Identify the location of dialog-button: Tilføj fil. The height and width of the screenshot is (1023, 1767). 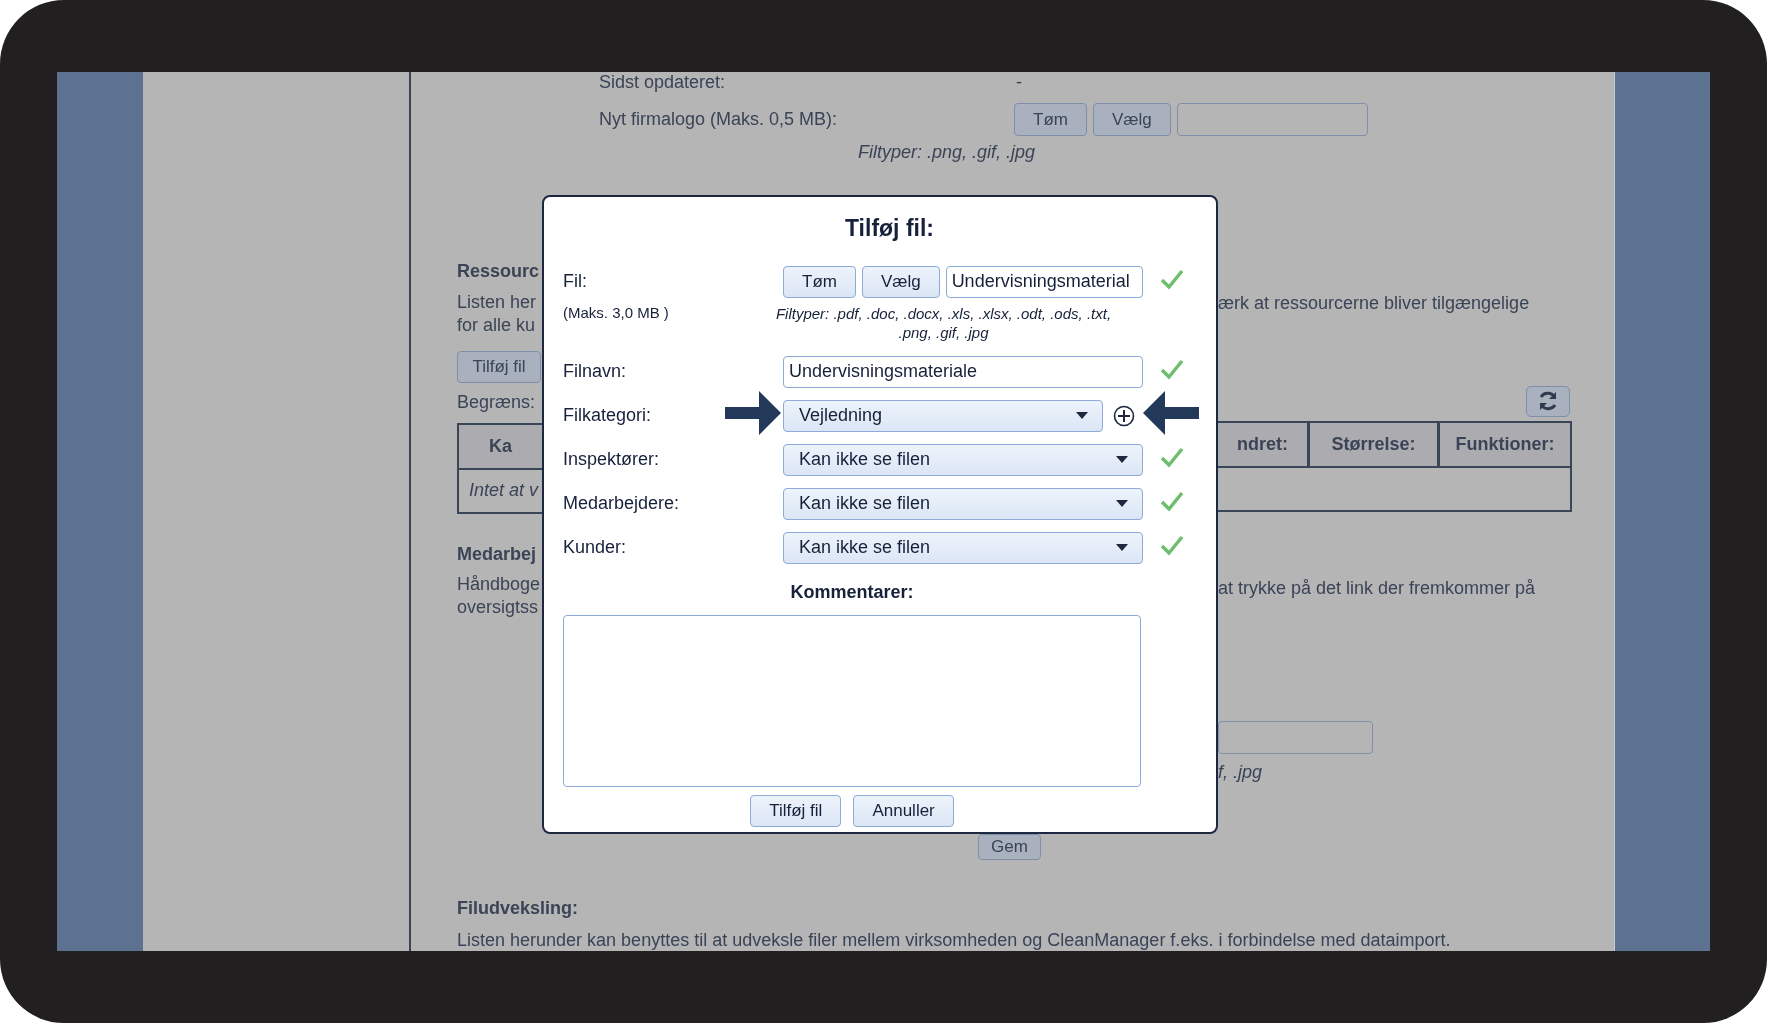
(796, 810).